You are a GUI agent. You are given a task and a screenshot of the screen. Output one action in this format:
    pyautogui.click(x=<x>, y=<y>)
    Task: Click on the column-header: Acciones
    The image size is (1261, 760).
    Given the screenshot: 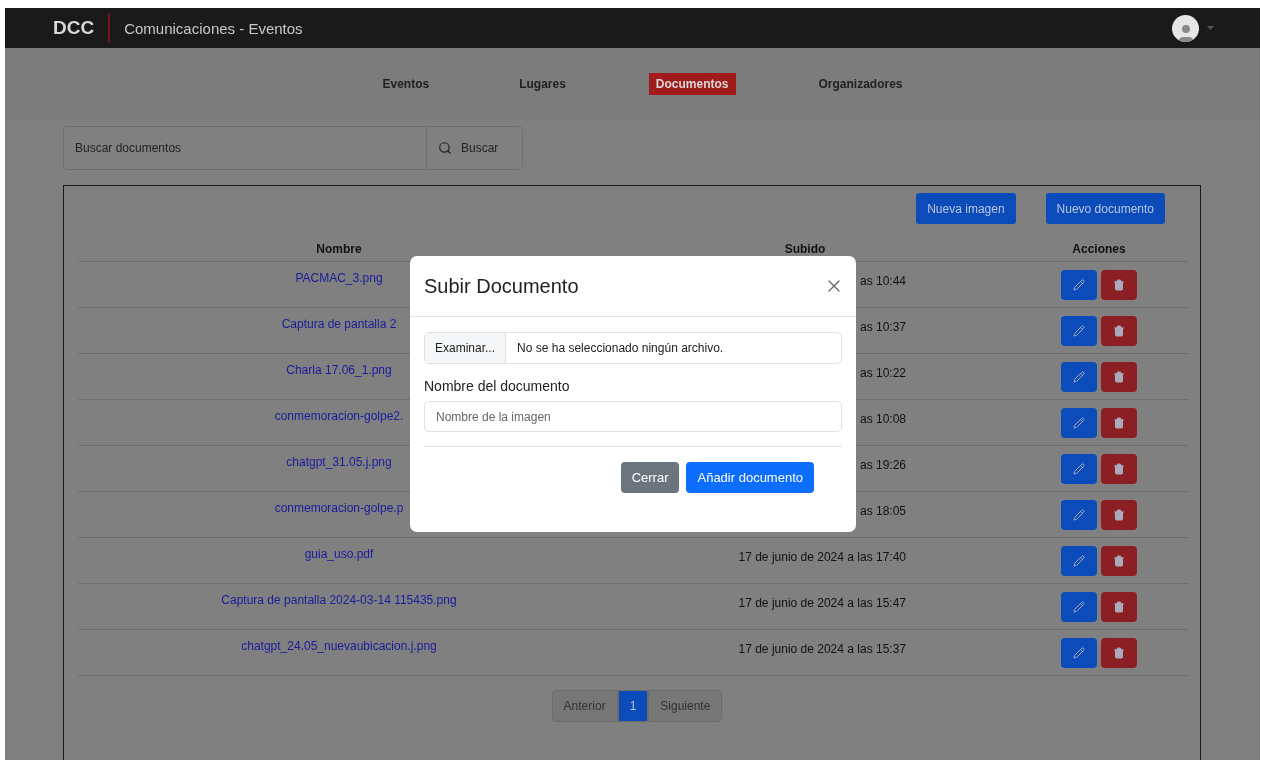 What is the action you would take?
    pyautogui.click(x=1099, y=249)
    